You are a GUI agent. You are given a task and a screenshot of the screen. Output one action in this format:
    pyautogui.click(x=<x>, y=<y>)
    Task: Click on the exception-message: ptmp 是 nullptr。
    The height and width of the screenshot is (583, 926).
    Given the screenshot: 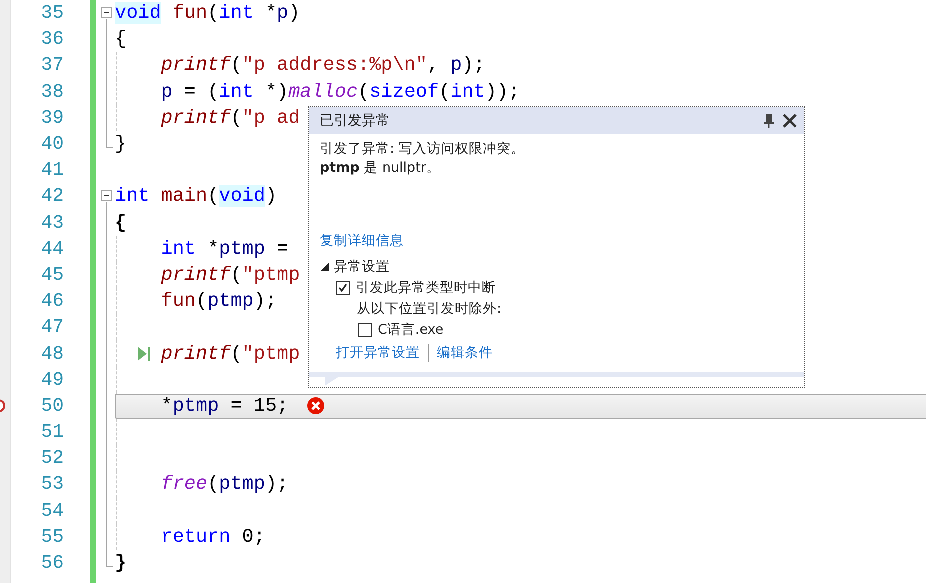 What is the action you would take?
    pyautogui.click(x=381, y=168)
    